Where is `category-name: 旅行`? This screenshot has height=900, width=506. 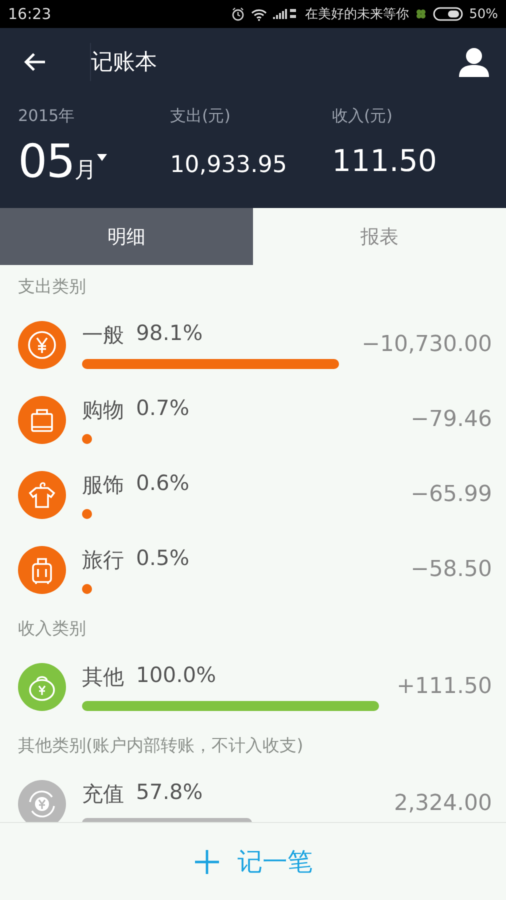
category-name: 旅行 is located at coordinates (103, 560).